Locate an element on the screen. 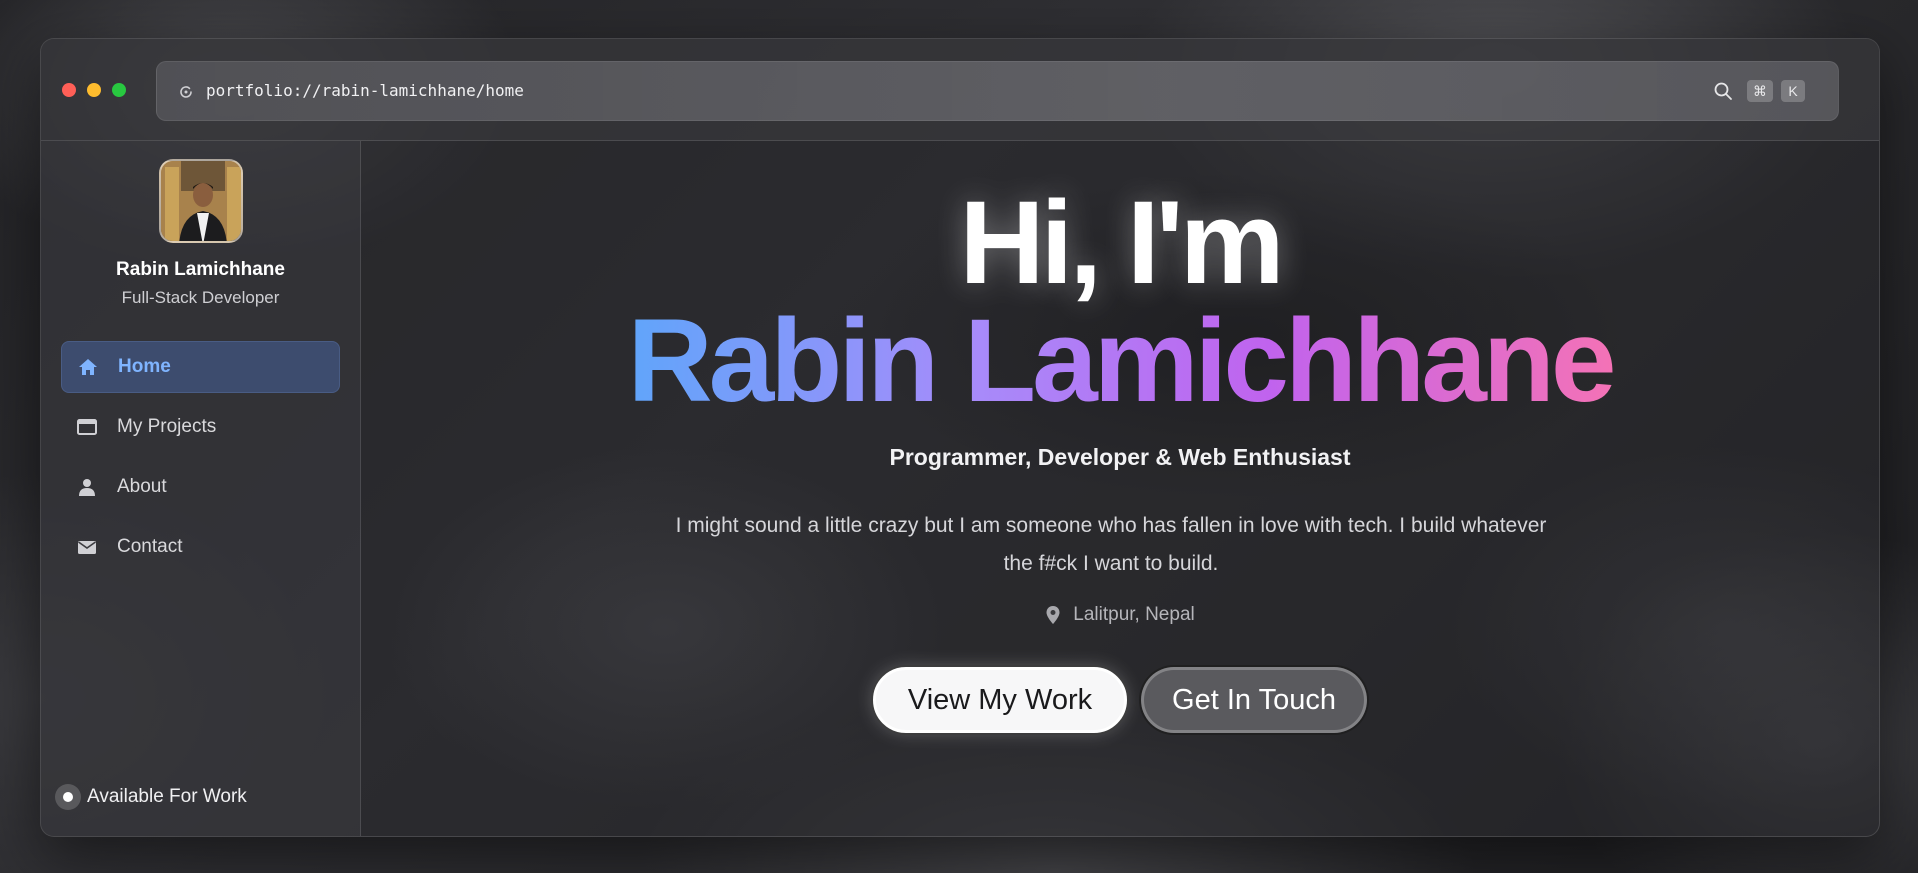 The image size is (1918, 873). status-dot-icon is located at coordinates (68, 797).